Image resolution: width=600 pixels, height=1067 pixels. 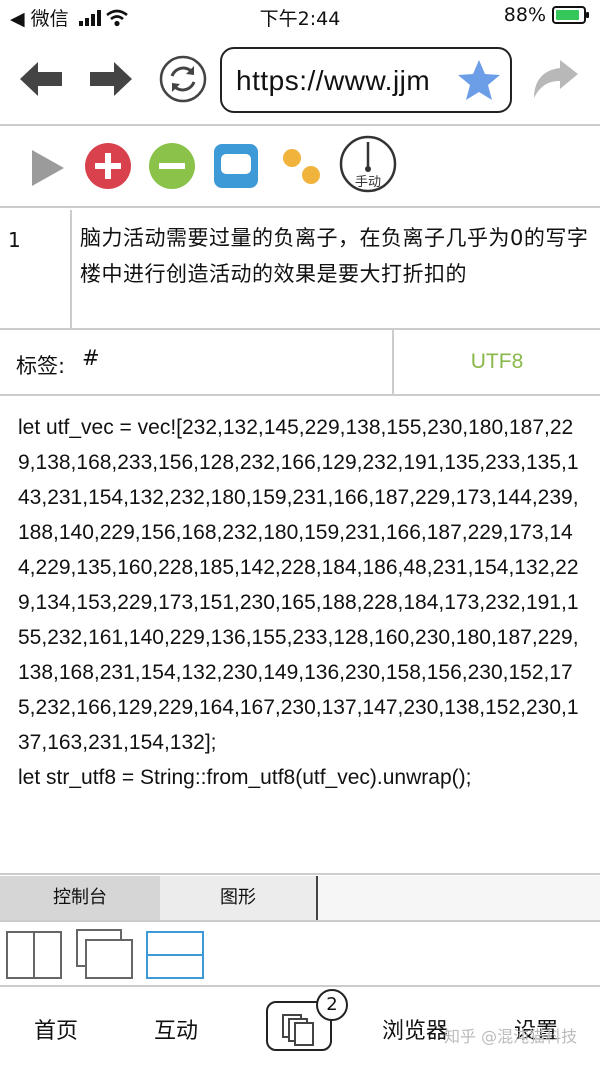 I want to click on nav-browser: 浏览器, so click(x=415, y=1029).